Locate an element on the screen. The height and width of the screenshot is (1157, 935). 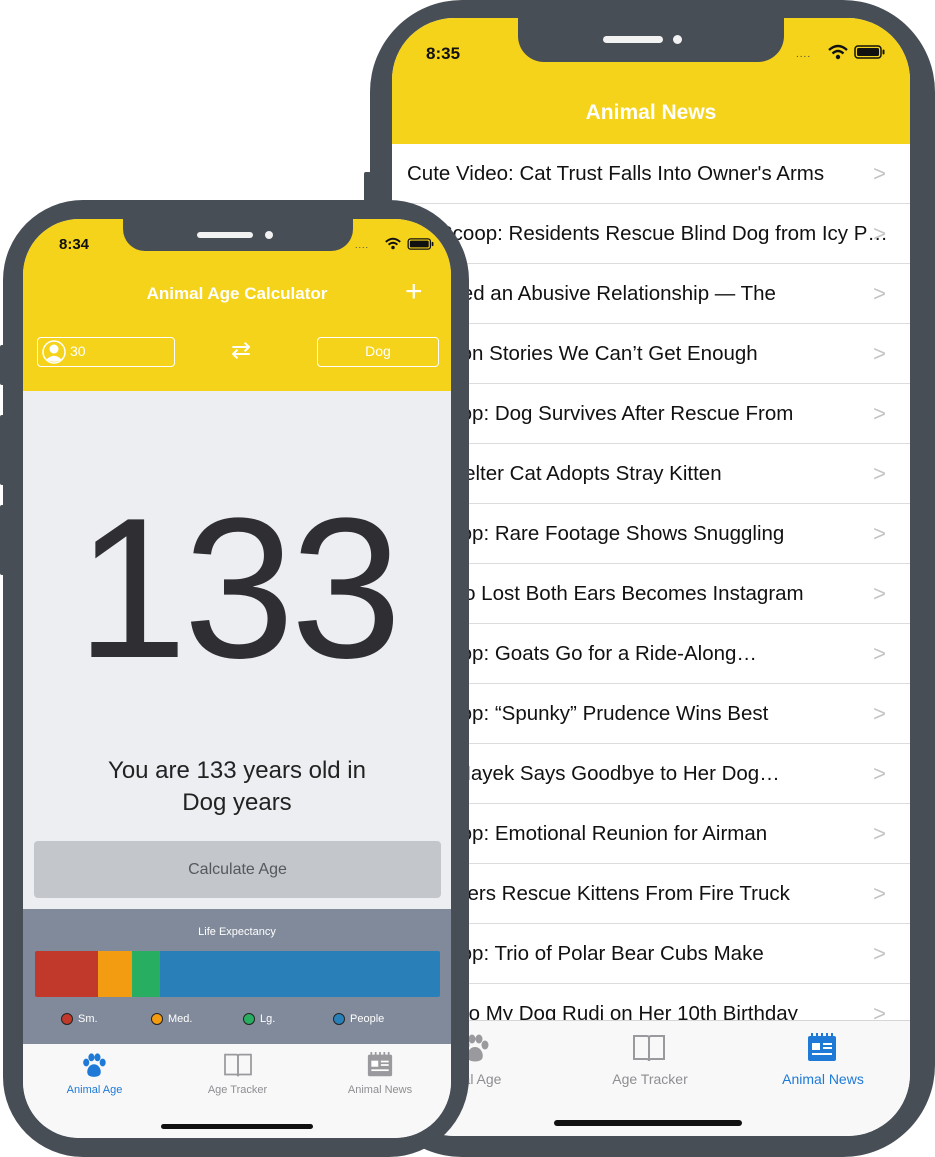
news-list-item: Shelter Cat Adopts Stray Kitten > is located at coordinates (651, 474).